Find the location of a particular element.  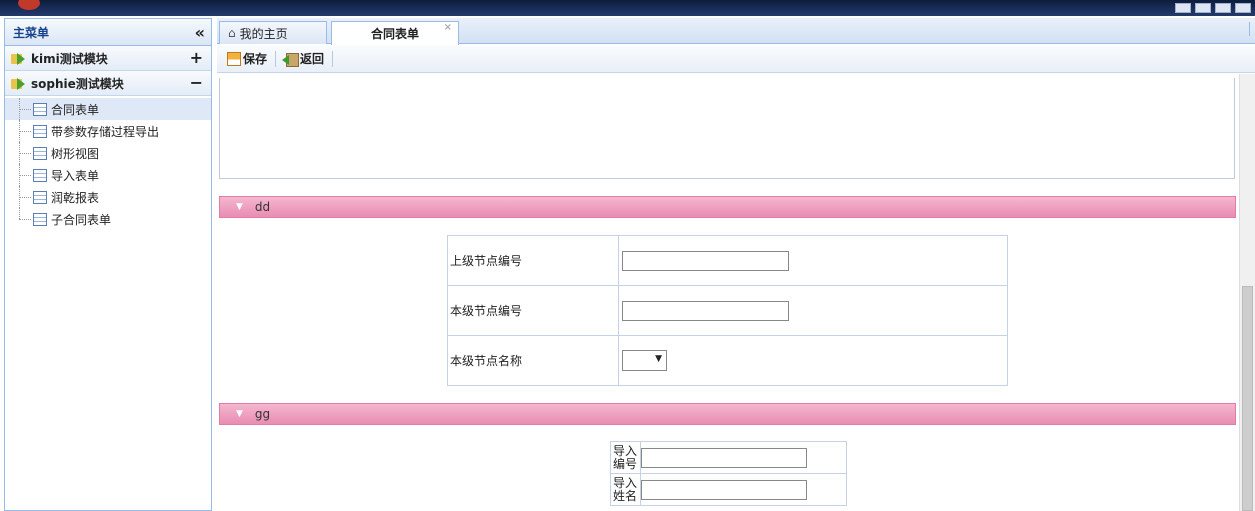

collapse-icon: − is located at coordinates (196, 82).